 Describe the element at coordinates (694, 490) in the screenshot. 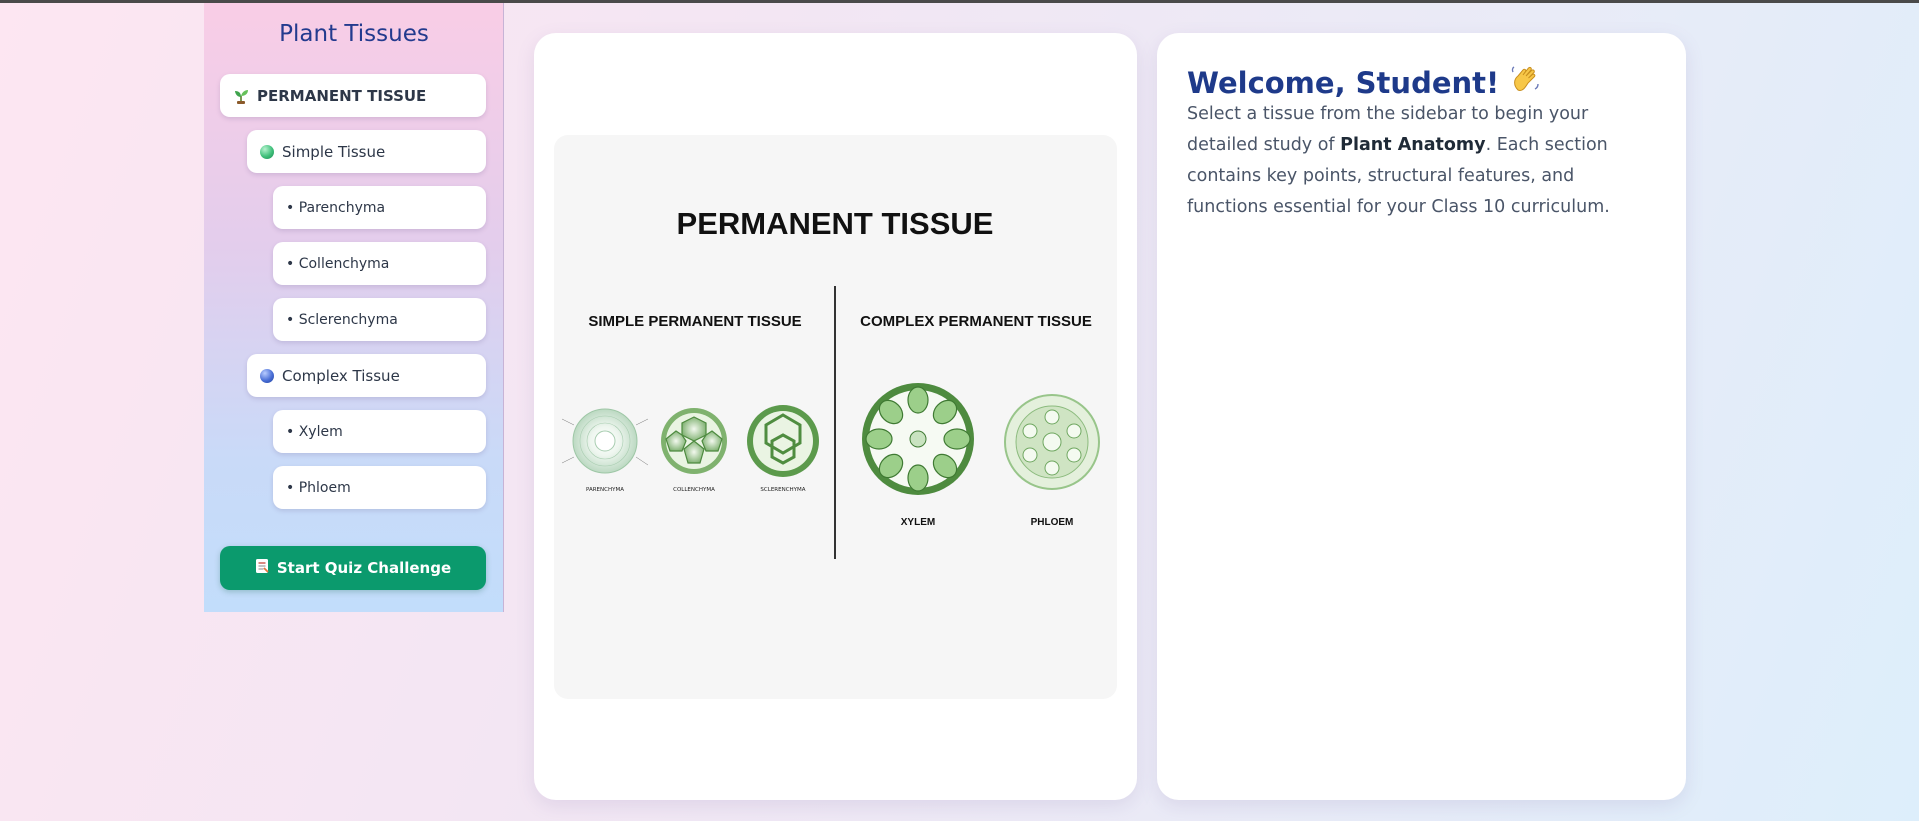

I see `collenchyma-caption: COLLENCHYMA` at that location.